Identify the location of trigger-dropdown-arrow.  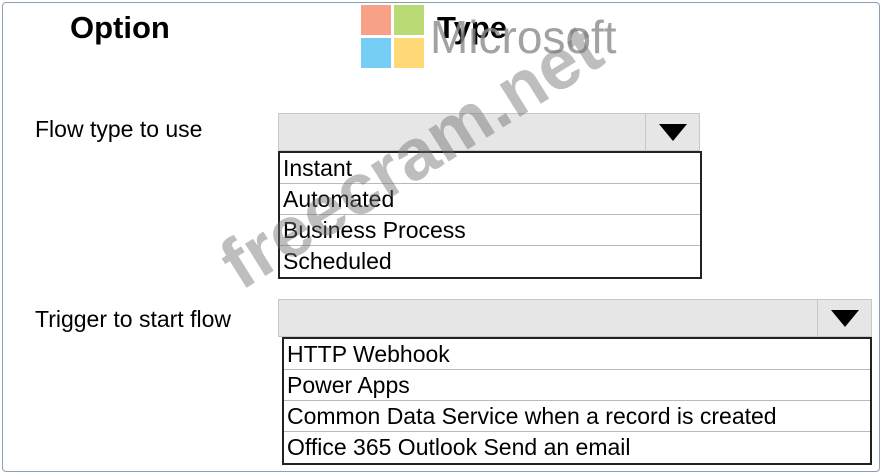
(844, 318).